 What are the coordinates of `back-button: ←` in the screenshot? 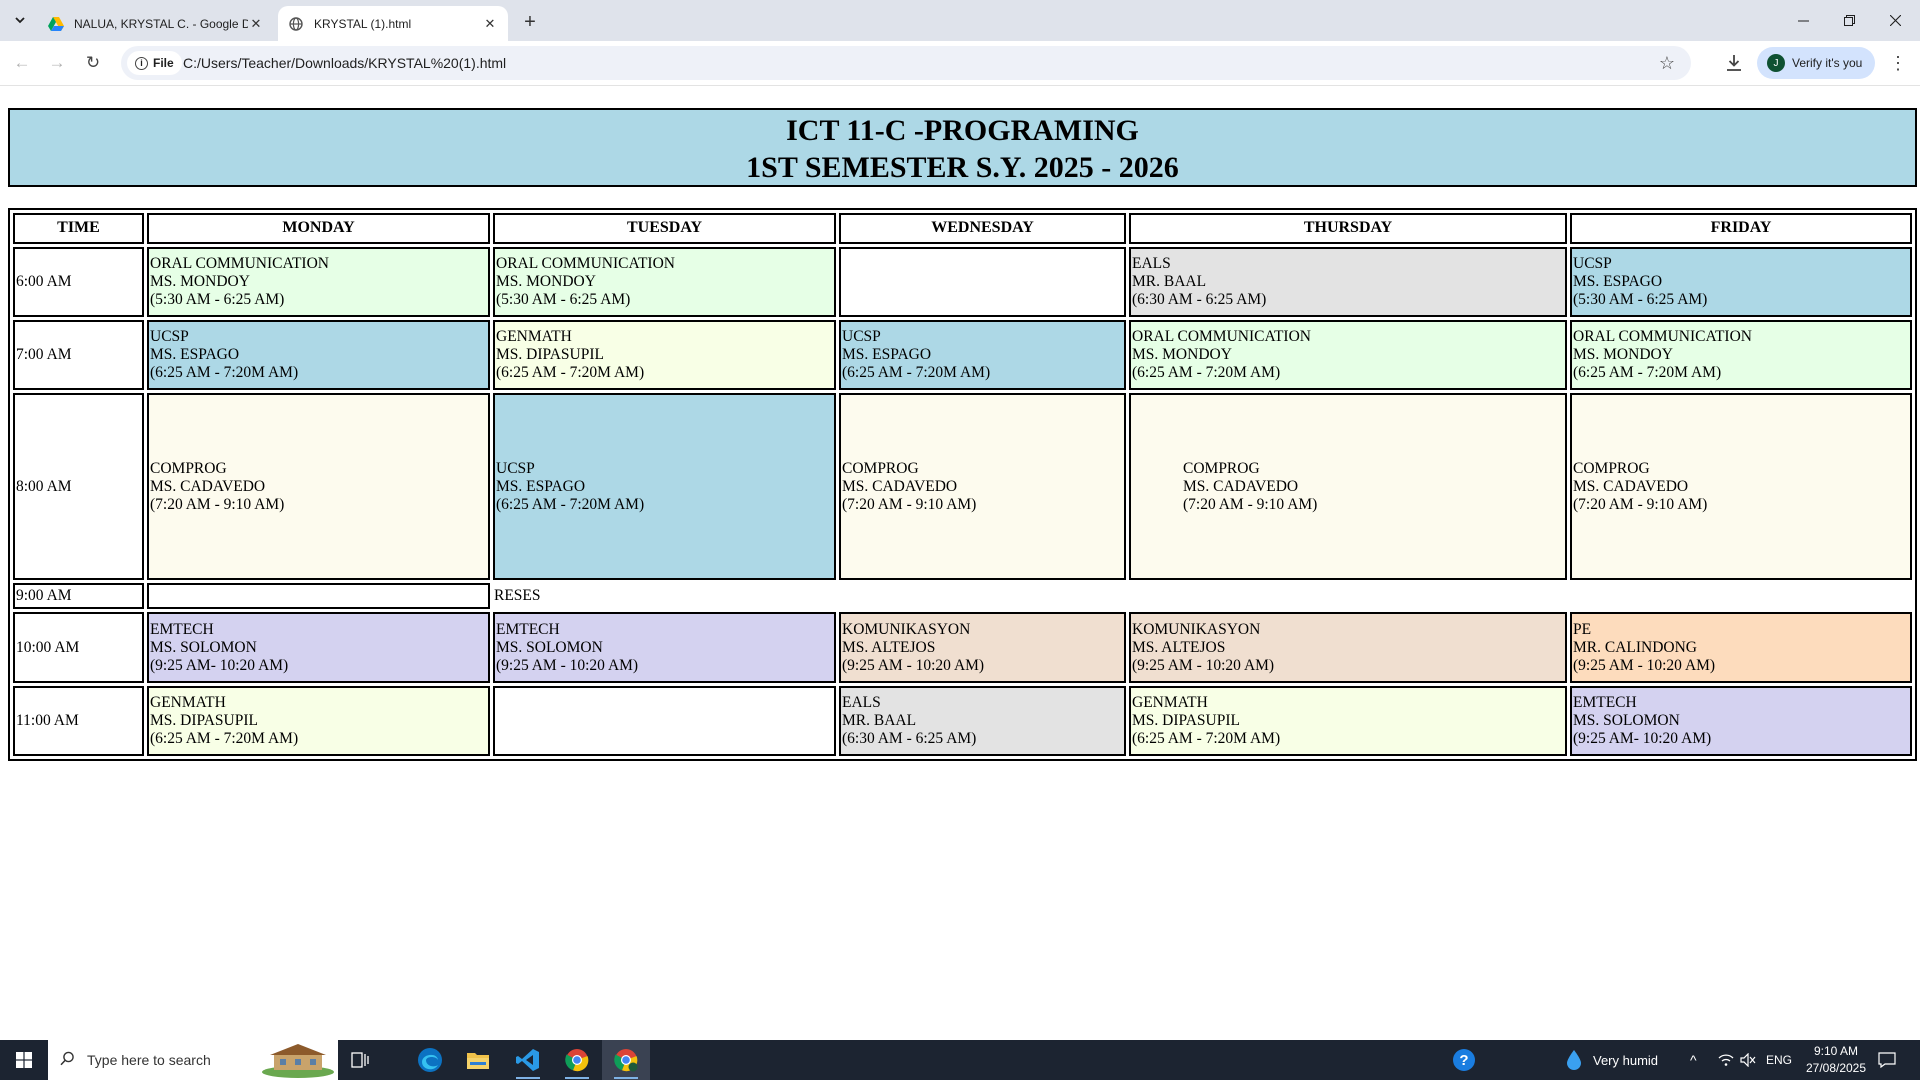 It's located at (22, 63).